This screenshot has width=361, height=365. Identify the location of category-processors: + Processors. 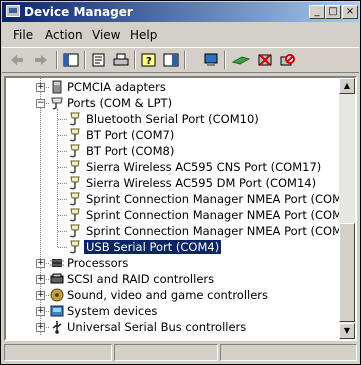
(173, 263).